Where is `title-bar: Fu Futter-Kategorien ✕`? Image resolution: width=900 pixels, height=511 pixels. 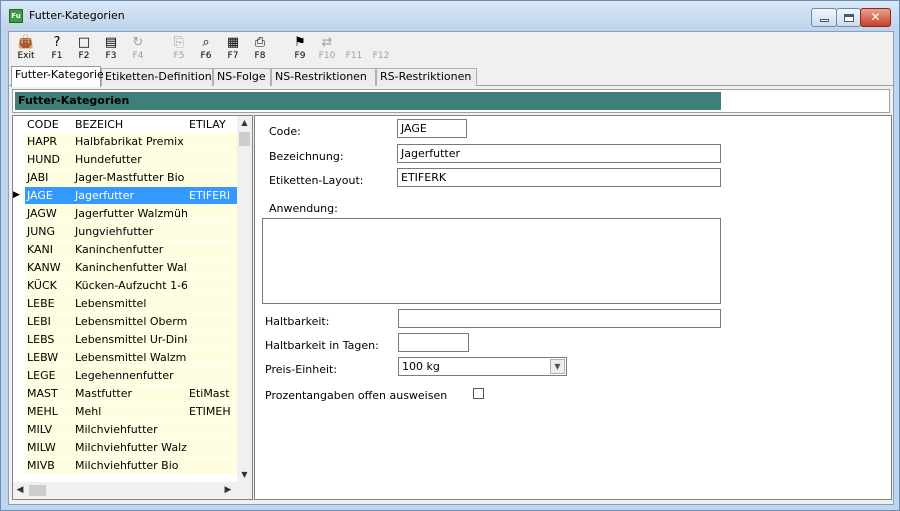
title-bar: Fu Futter-Kategorien ✕ is located at coordinates (450, 16).